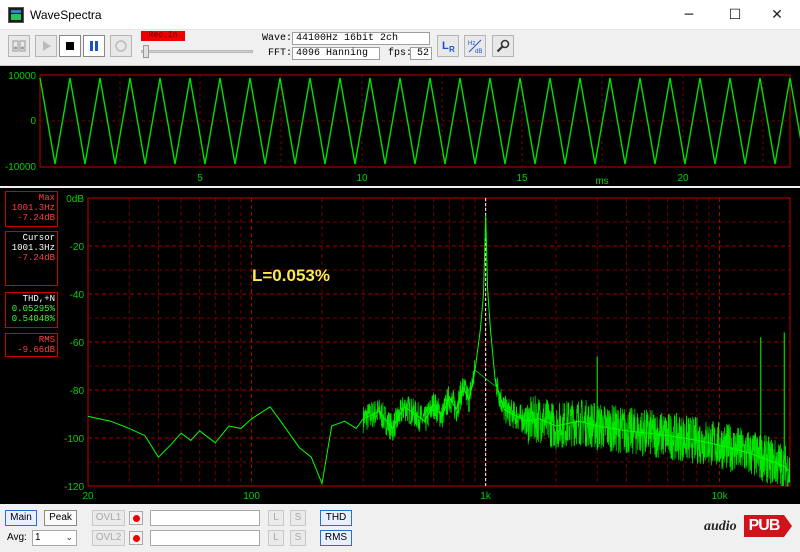 This screenshot has width=800, height=552. What do you see at coordinates (38, 299) in the screenshot?
I see `thd-label: THD,+N` at bounding box center [38, 299].